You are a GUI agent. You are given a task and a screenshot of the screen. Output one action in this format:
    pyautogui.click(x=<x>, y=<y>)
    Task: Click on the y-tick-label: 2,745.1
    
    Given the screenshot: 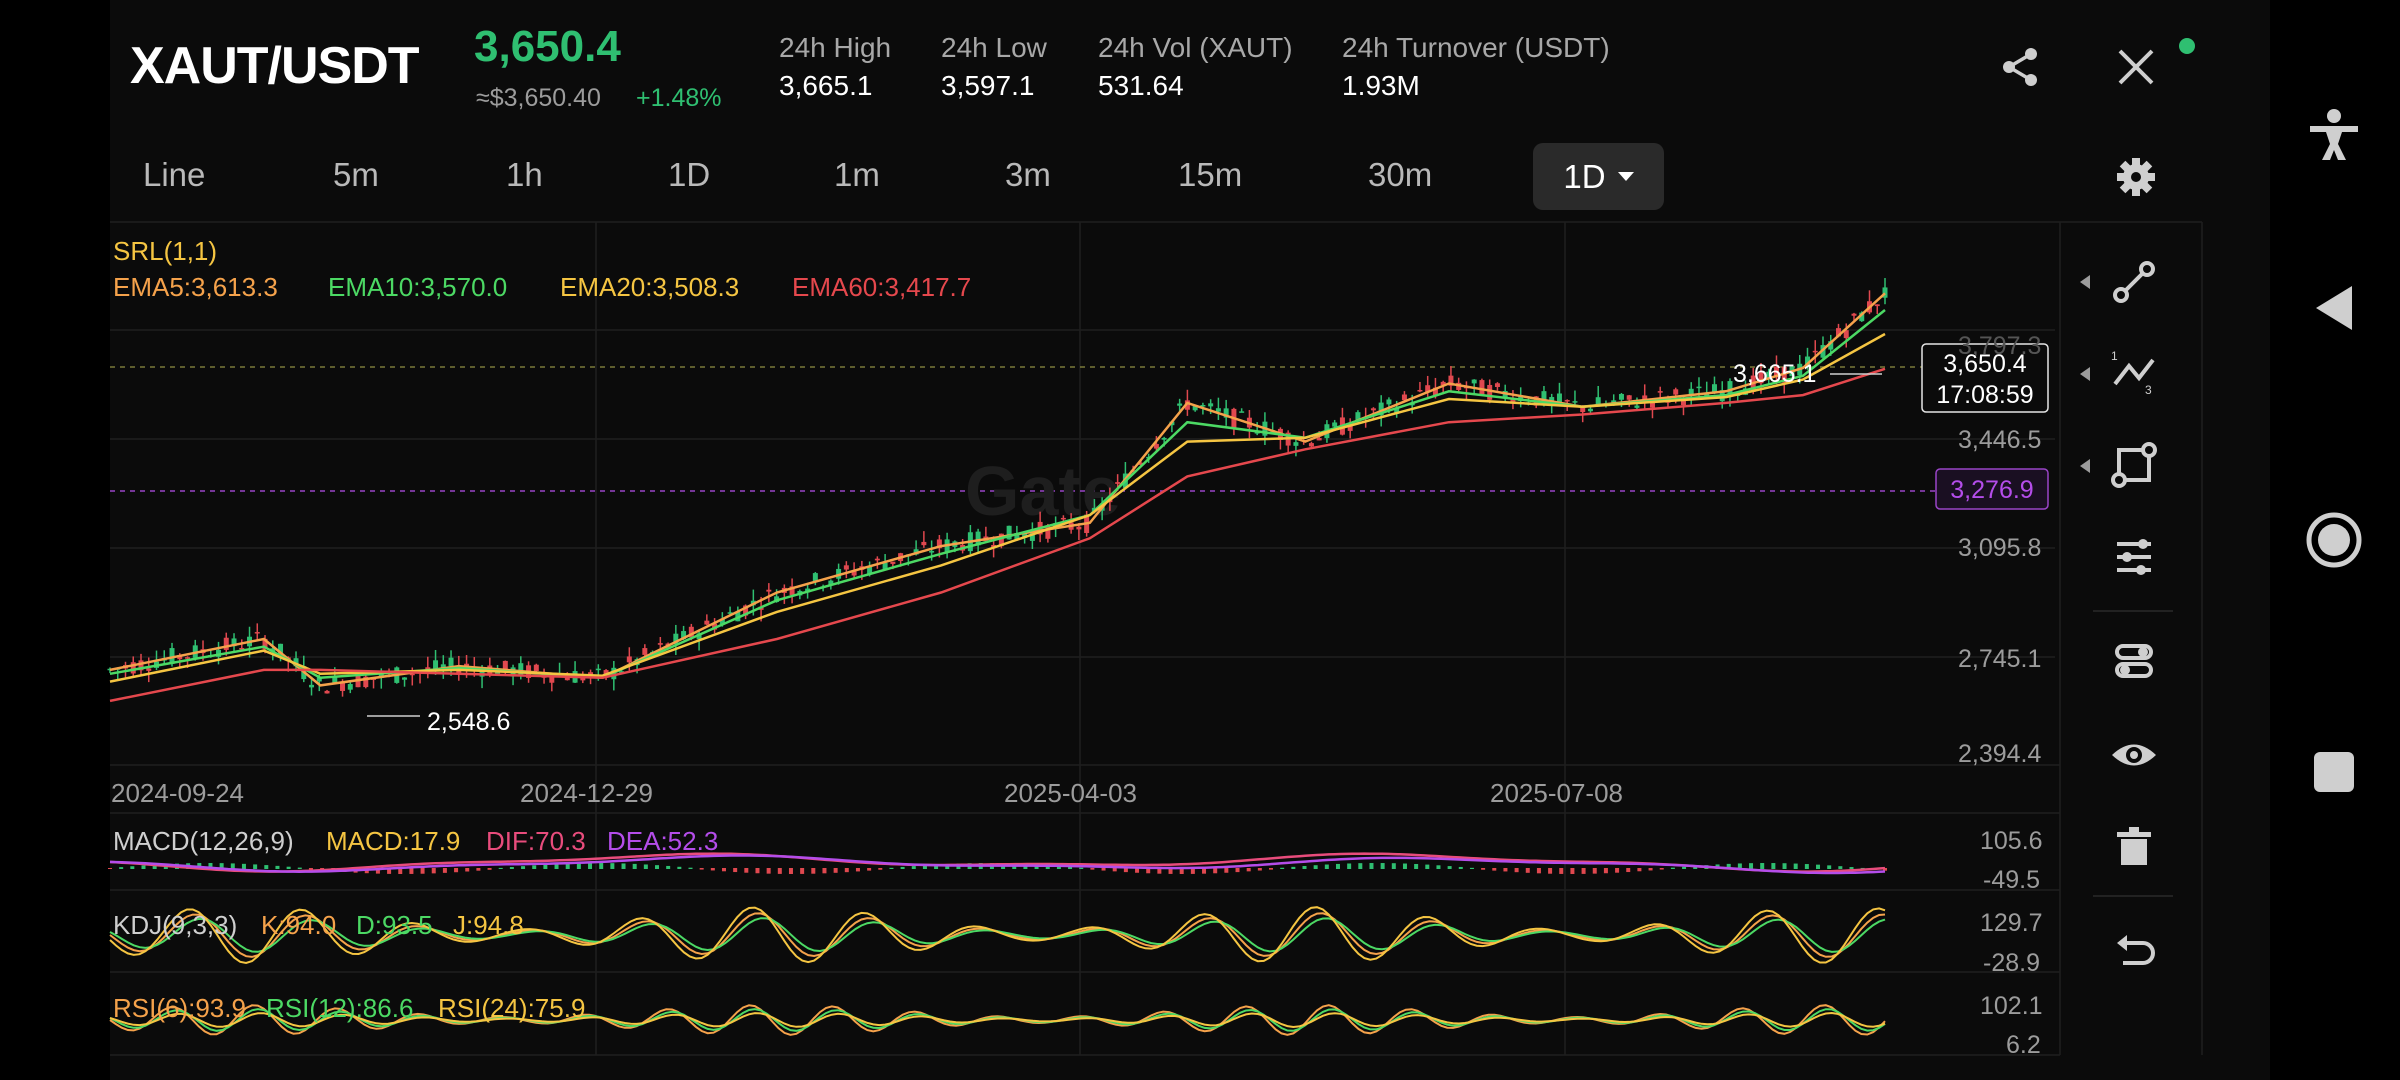 What is the action you would take?
    pyautogui.click(x=2000, y=659)
    